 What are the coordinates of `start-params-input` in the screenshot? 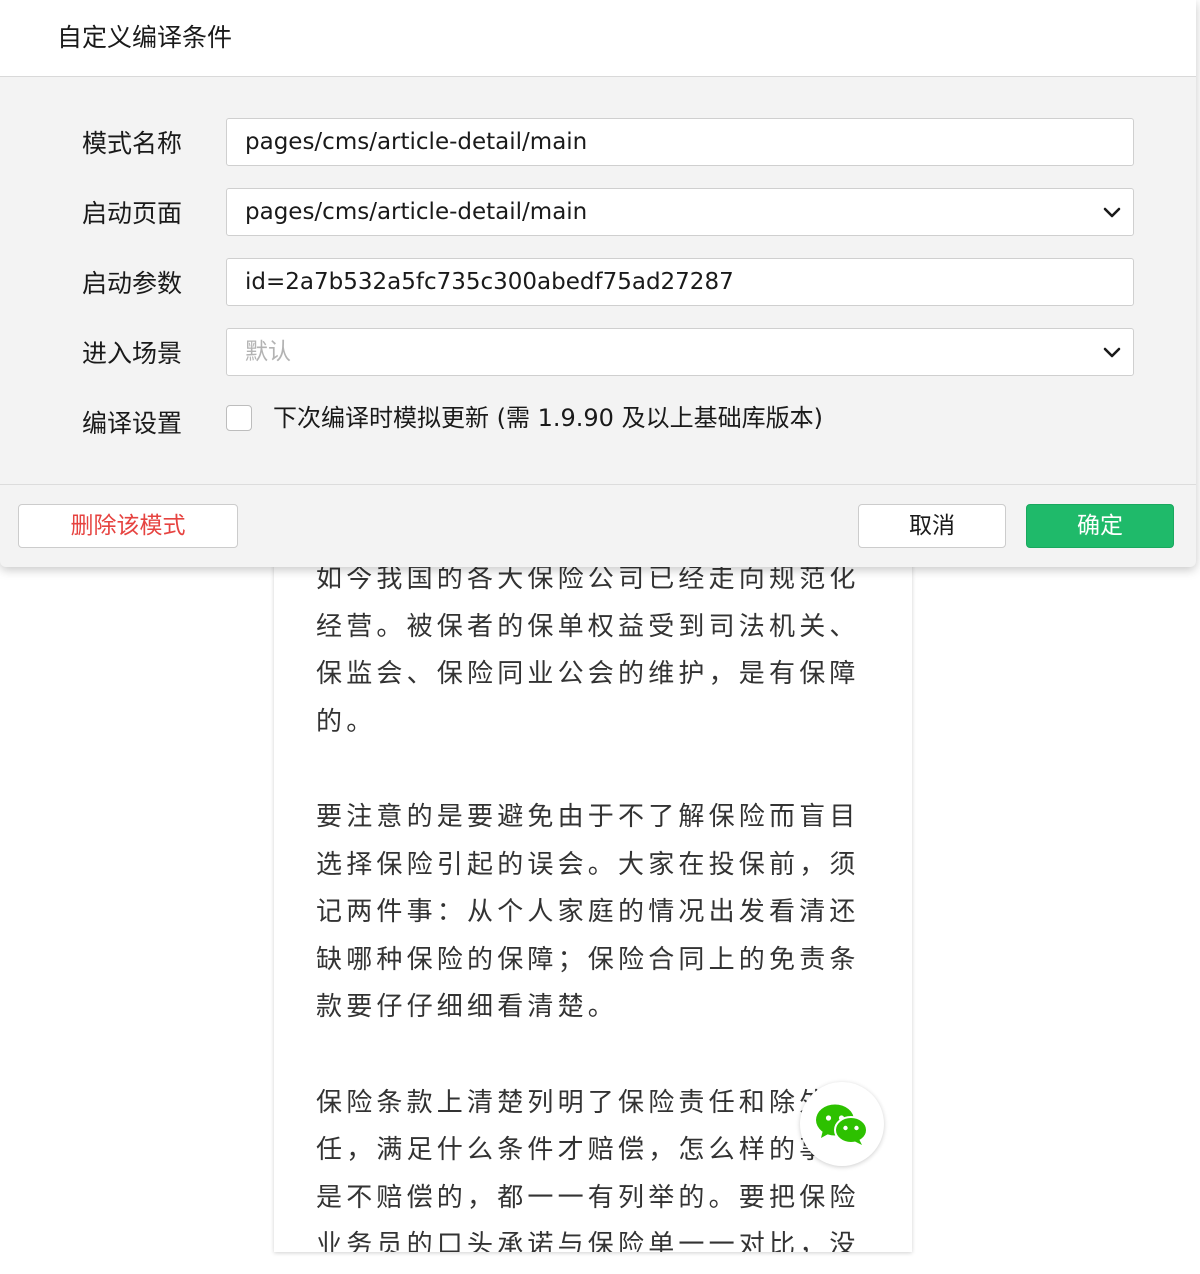 It's located at (680, 282).